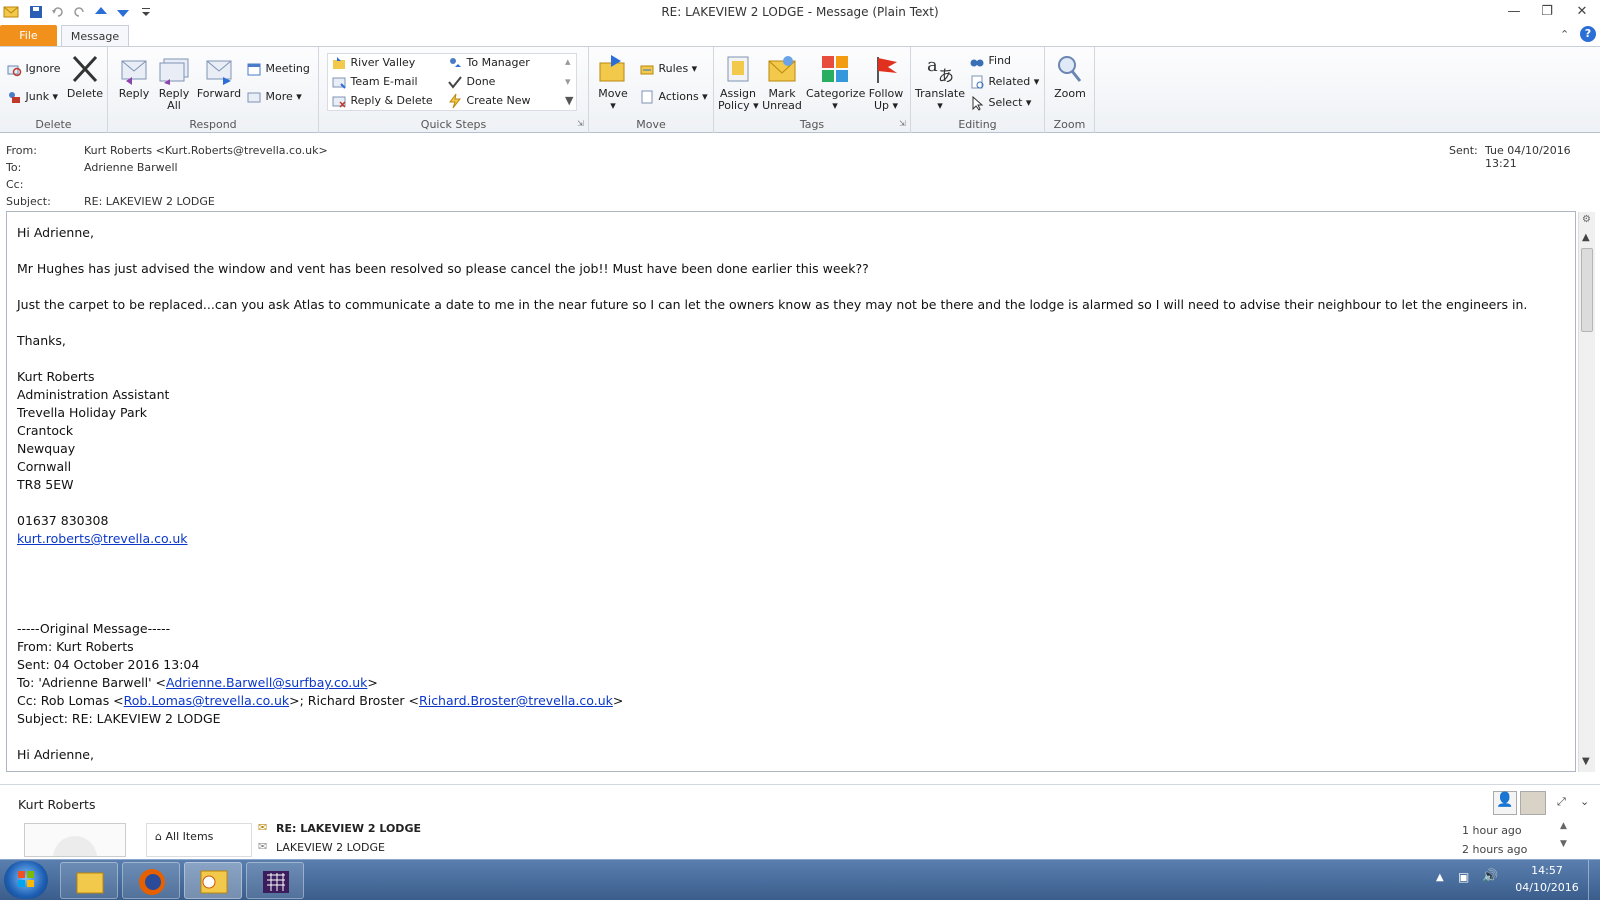  Describe the element at coordinates (131, 167) in the screenshot. I see `to-value: Adrienne Barwell` at that location.